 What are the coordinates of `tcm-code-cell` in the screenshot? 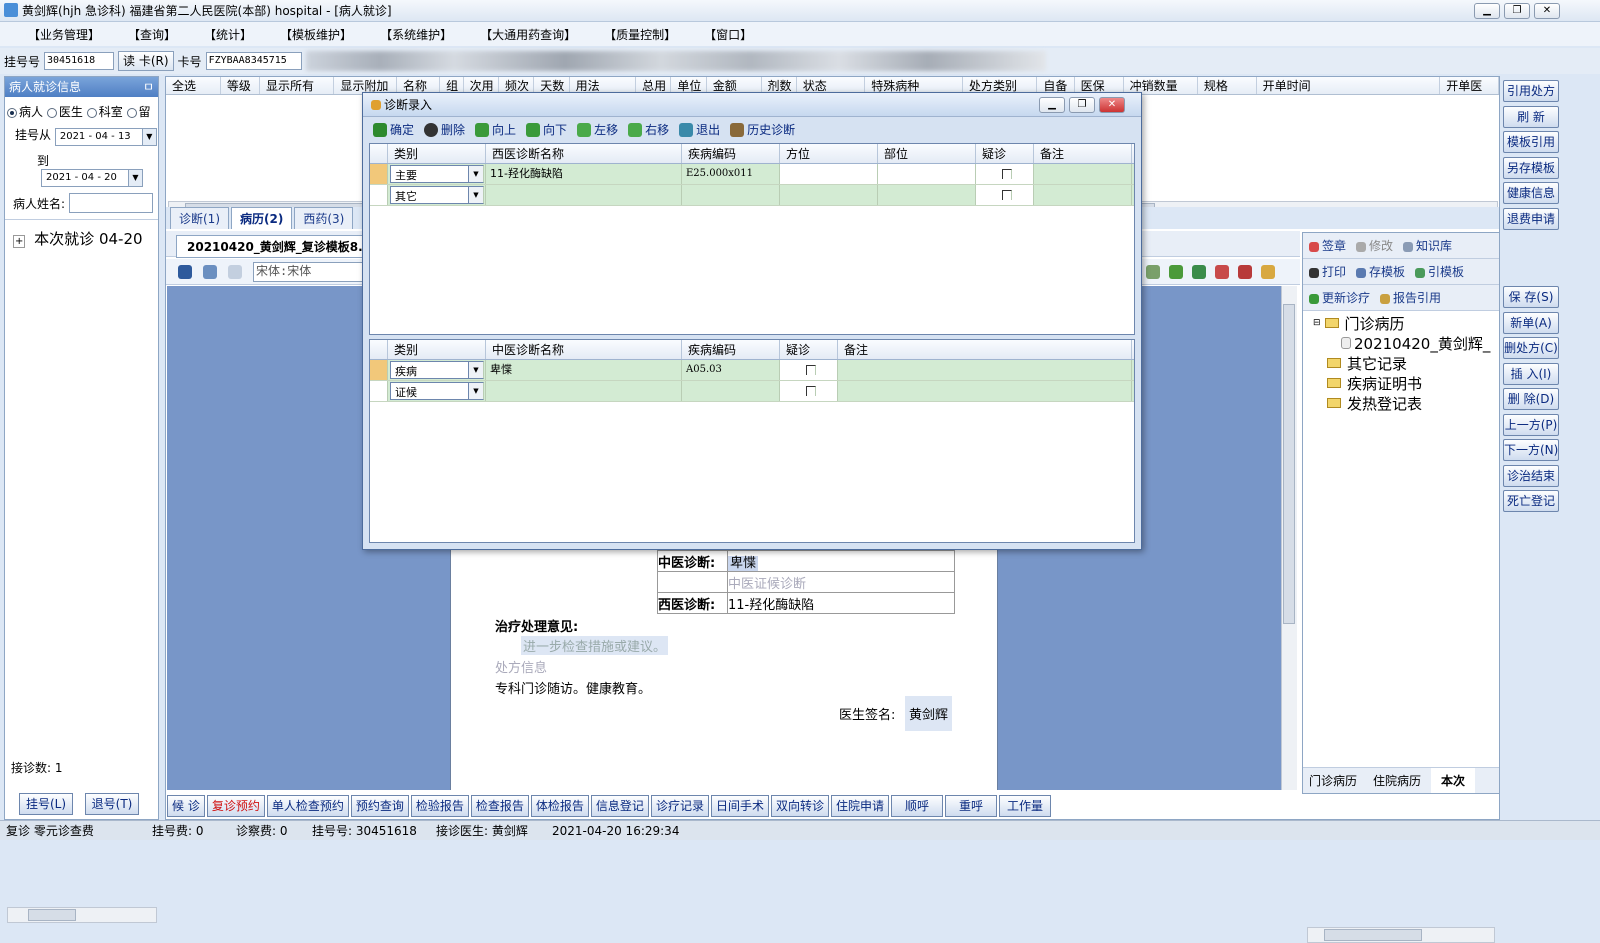 It's located at (731, 391).